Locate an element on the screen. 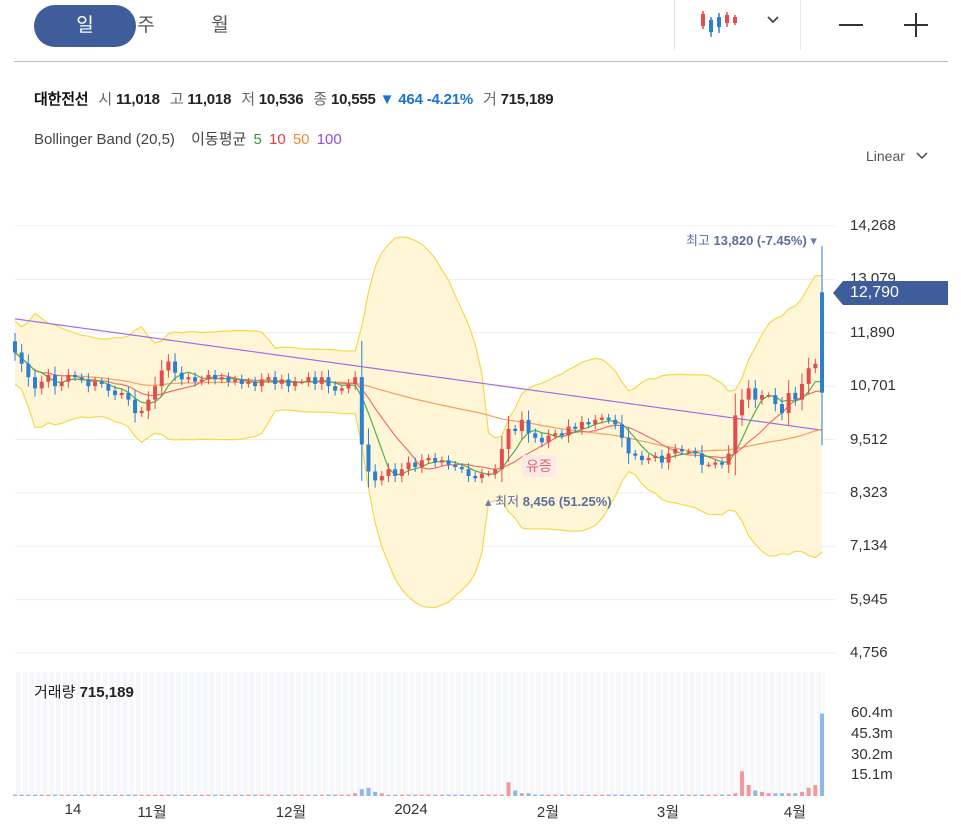 Image resolution: width=961 pixels, height=840 pixels. low-annotation-value: 8,456 (51.25%) is located at coordinates (567, 501).